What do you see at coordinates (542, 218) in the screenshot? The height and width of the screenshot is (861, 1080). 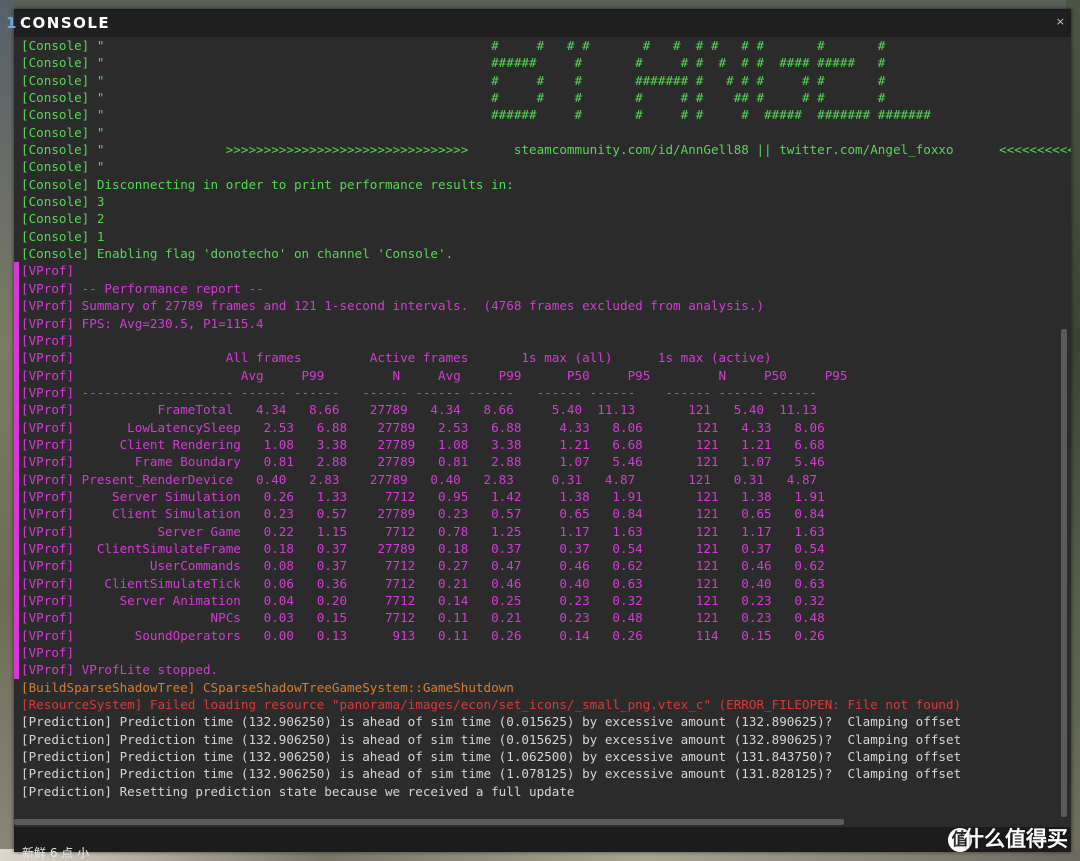 I see `log-line: [Console] 2` at bounding box center [542, 218].